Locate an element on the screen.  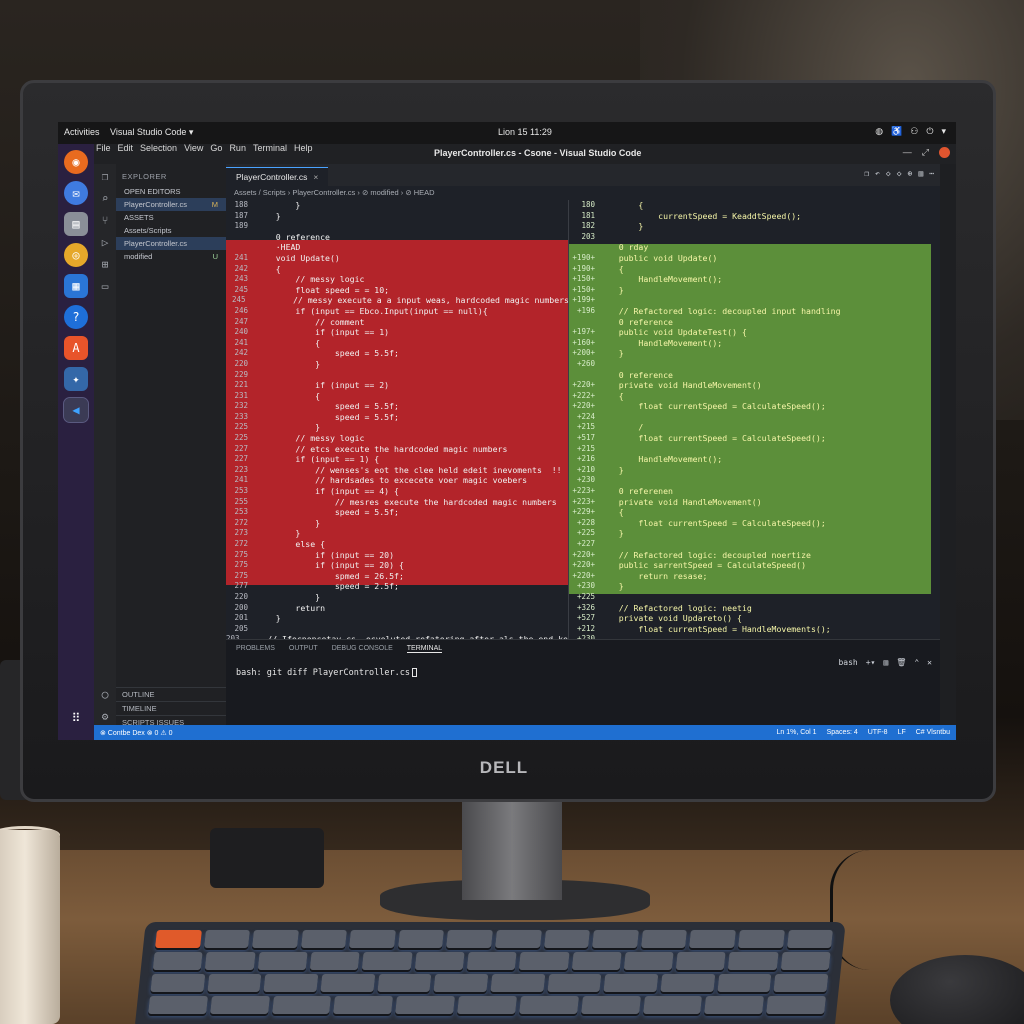
code-line: +199+ is located at coordinates (754, 300).